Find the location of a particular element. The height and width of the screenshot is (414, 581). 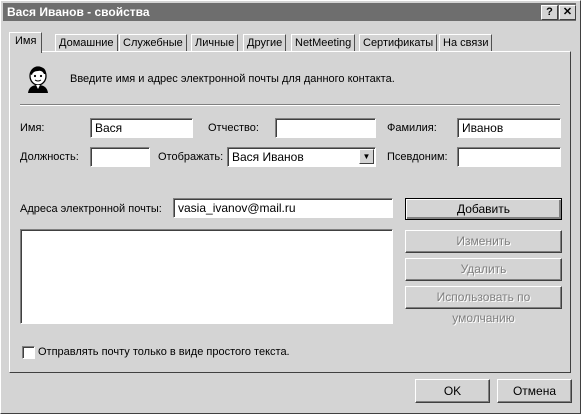

display-dropdown-value: Вася Иванов is located at coordinates (268, 157).